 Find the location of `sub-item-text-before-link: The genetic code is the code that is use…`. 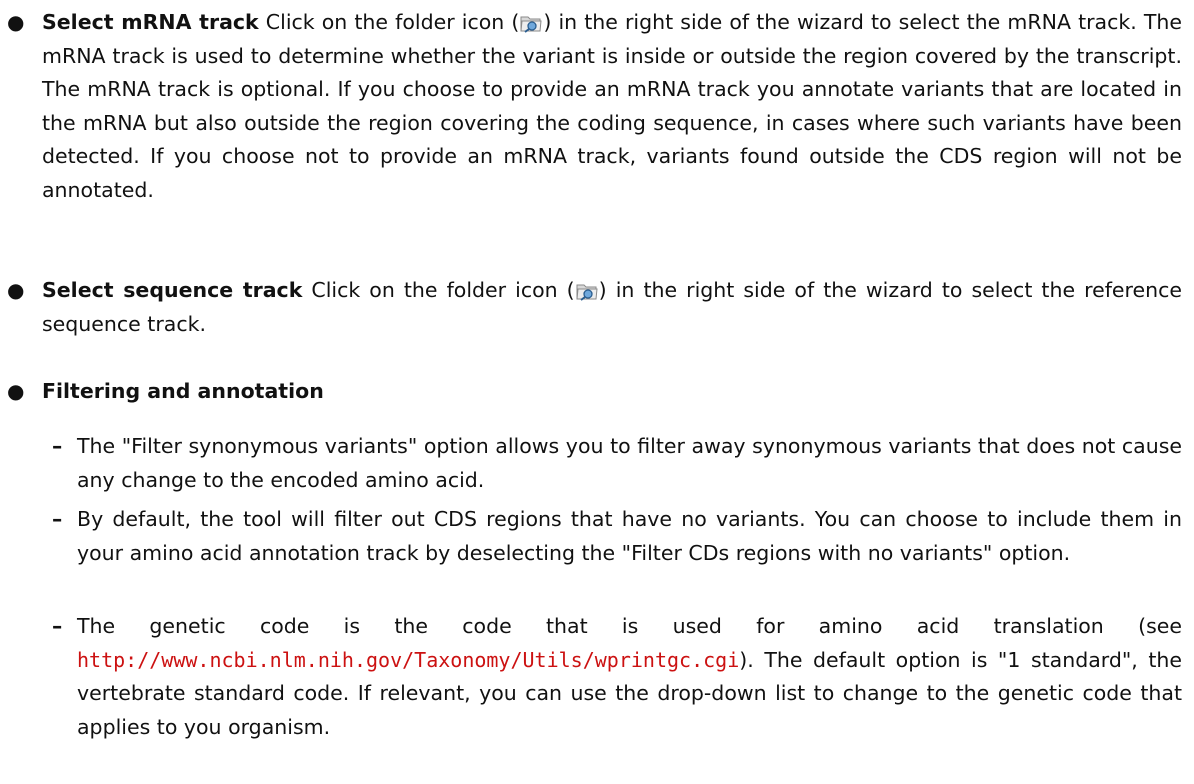

sub-item-text-before-link: The genetic code is the code that is use… is located at coordinates (629, 626).